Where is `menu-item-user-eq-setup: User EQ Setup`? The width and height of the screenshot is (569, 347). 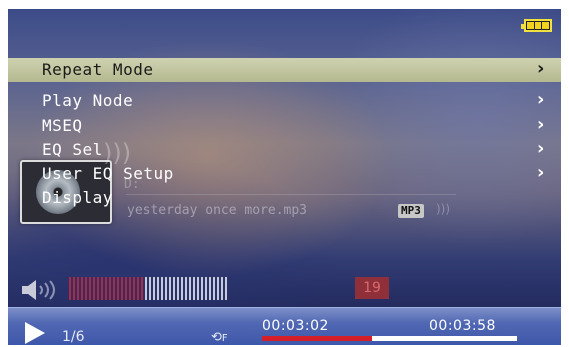 menu-item-user-eq-setup: User EQ Setup is located at coordinates (108, 173).